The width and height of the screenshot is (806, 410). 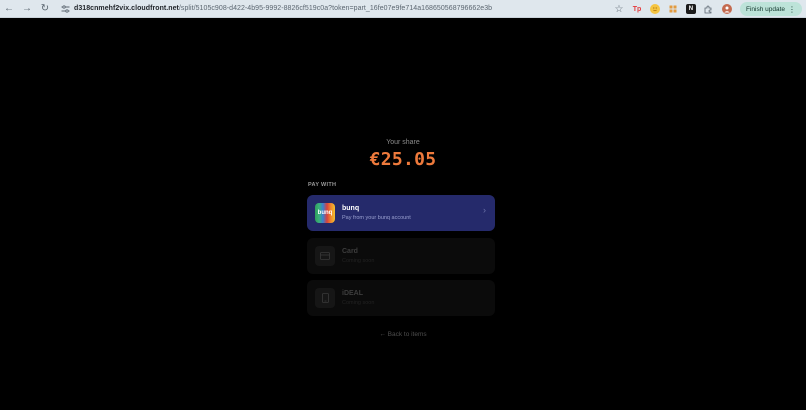 I want to click on back-to-items-link: ← Back to items, so click(x=403, y=334).